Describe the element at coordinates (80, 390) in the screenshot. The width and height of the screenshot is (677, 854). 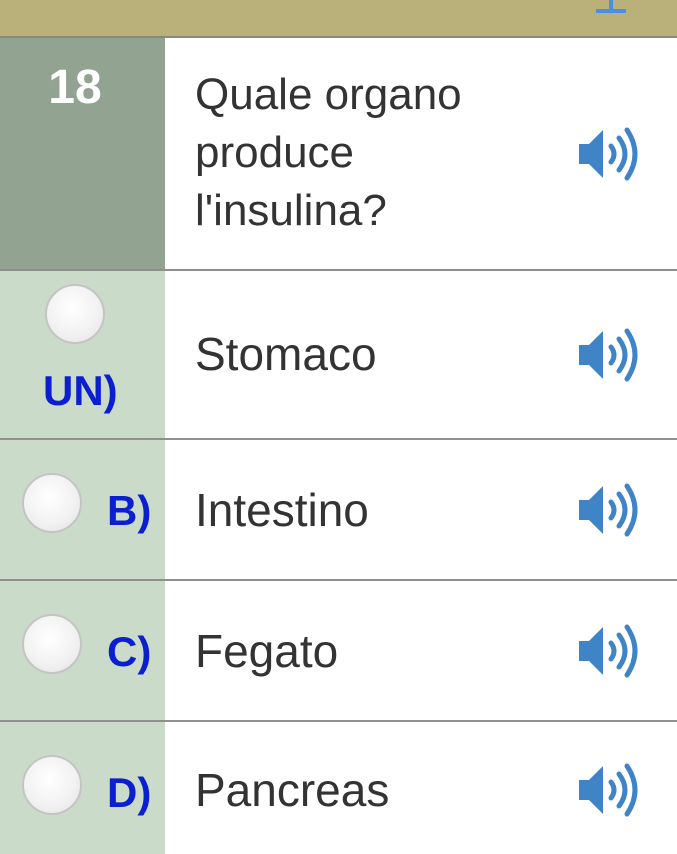
I see `answer-letter-a: UN)` at that location.